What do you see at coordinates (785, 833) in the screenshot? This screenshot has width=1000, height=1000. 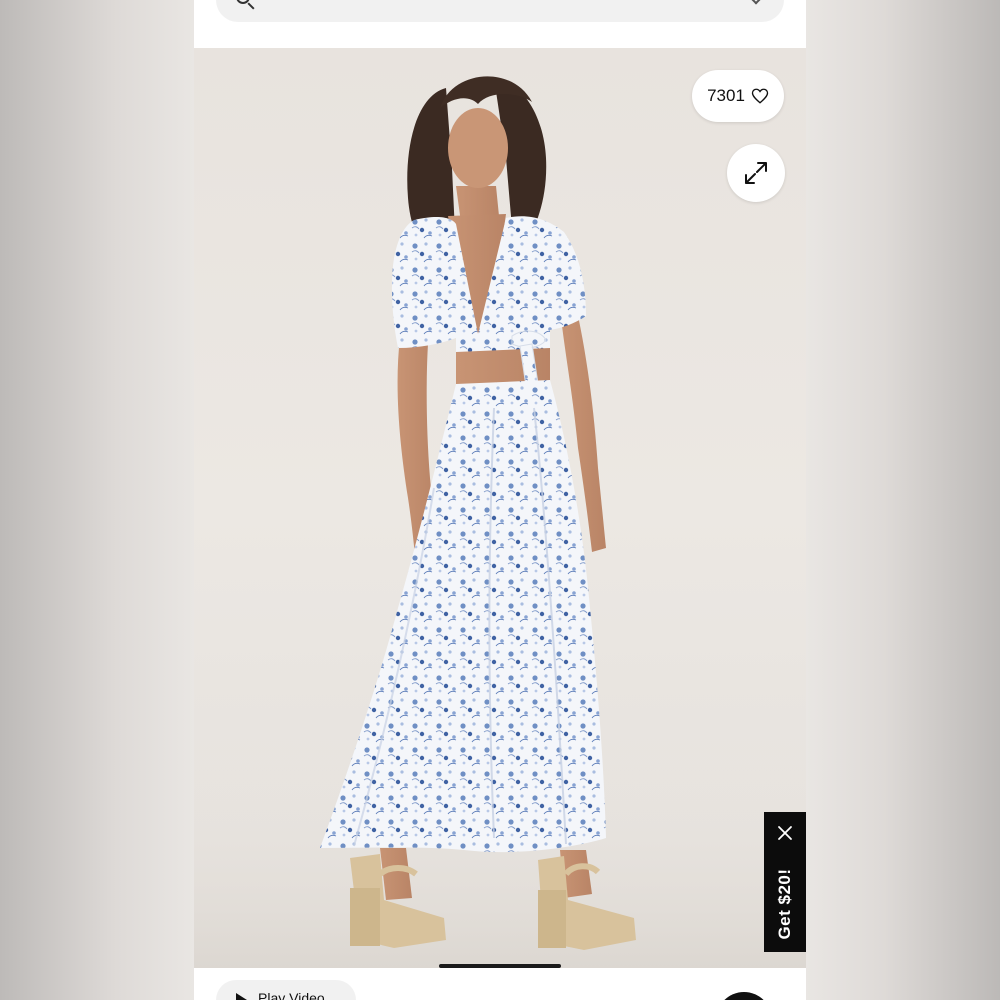 I see `close-icon` at bounding box center [785, 833].